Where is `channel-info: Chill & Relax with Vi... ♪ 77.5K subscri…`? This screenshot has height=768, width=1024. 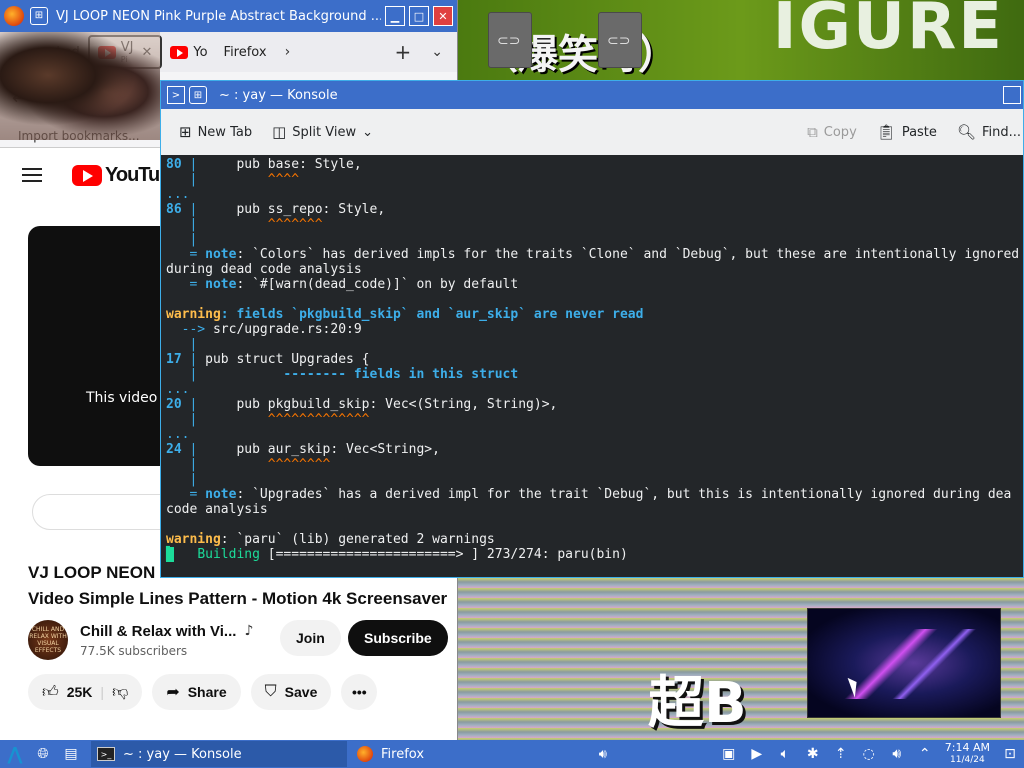 channel-info: Chill & Relax with Vi... ♪ 77.5K subscri… is located at coordinates (166, 640).